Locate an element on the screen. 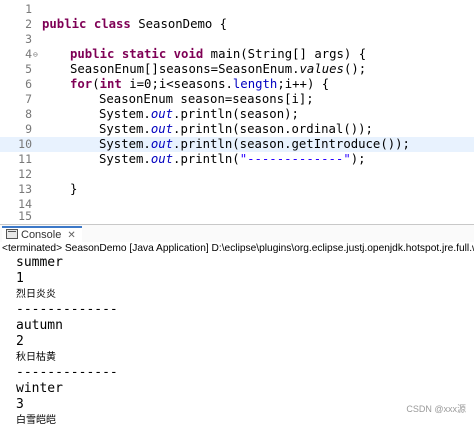  line-number: 7 is located at coordinates (28, 99).